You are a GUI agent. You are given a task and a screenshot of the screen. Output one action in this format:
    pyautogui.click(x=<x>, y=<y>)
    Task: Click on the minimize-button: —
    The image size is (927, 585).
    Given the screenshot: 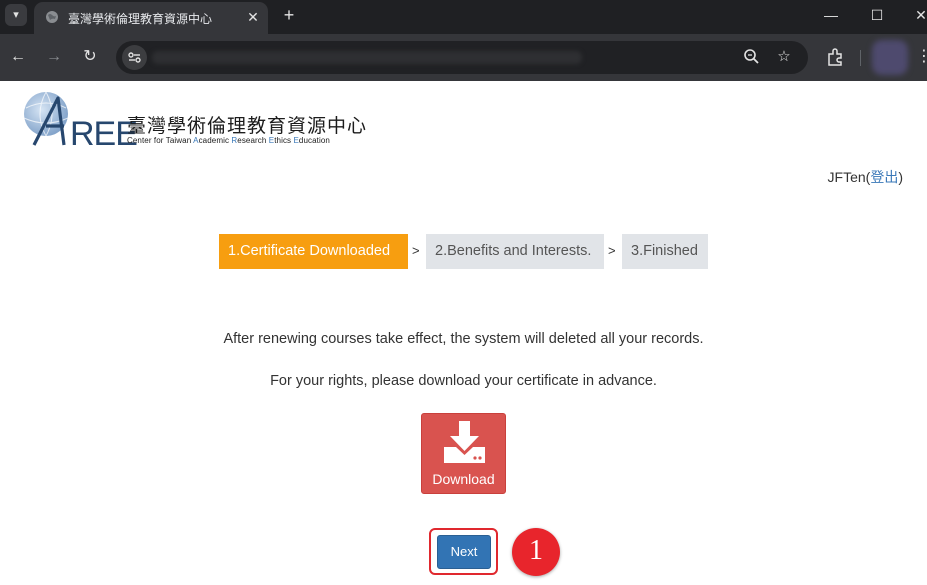 What is the action you would take?
    pyautogui.click(x=831, y=15)
    